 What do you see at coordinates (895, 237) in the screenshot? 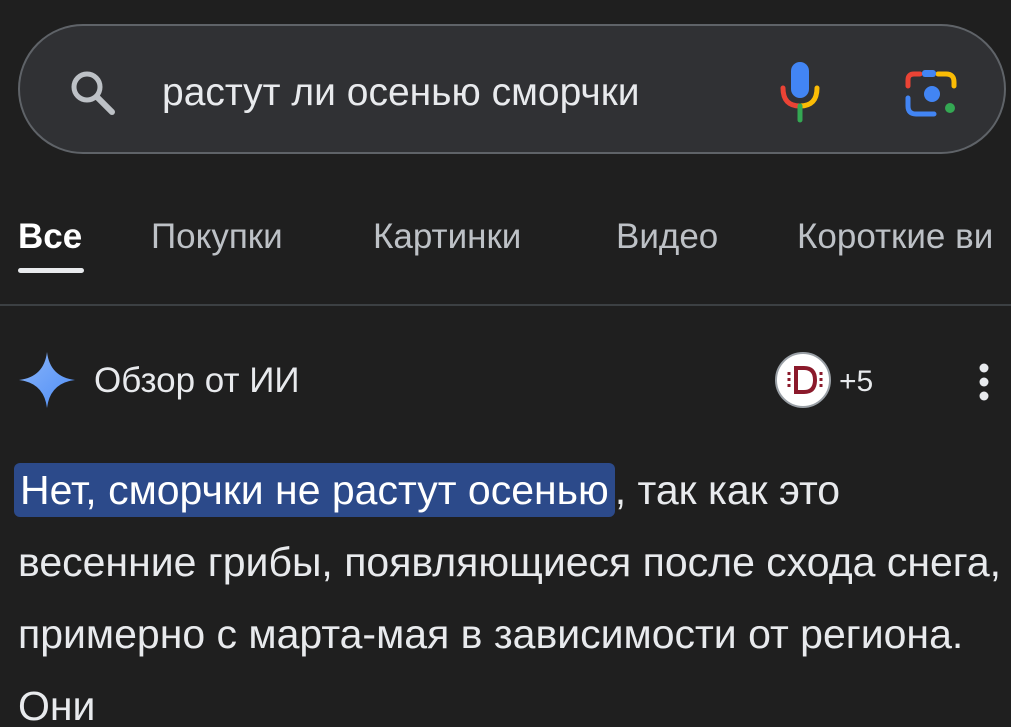
I see `tab-short-videos: Короткие ви` at bounding box center [895, 237].